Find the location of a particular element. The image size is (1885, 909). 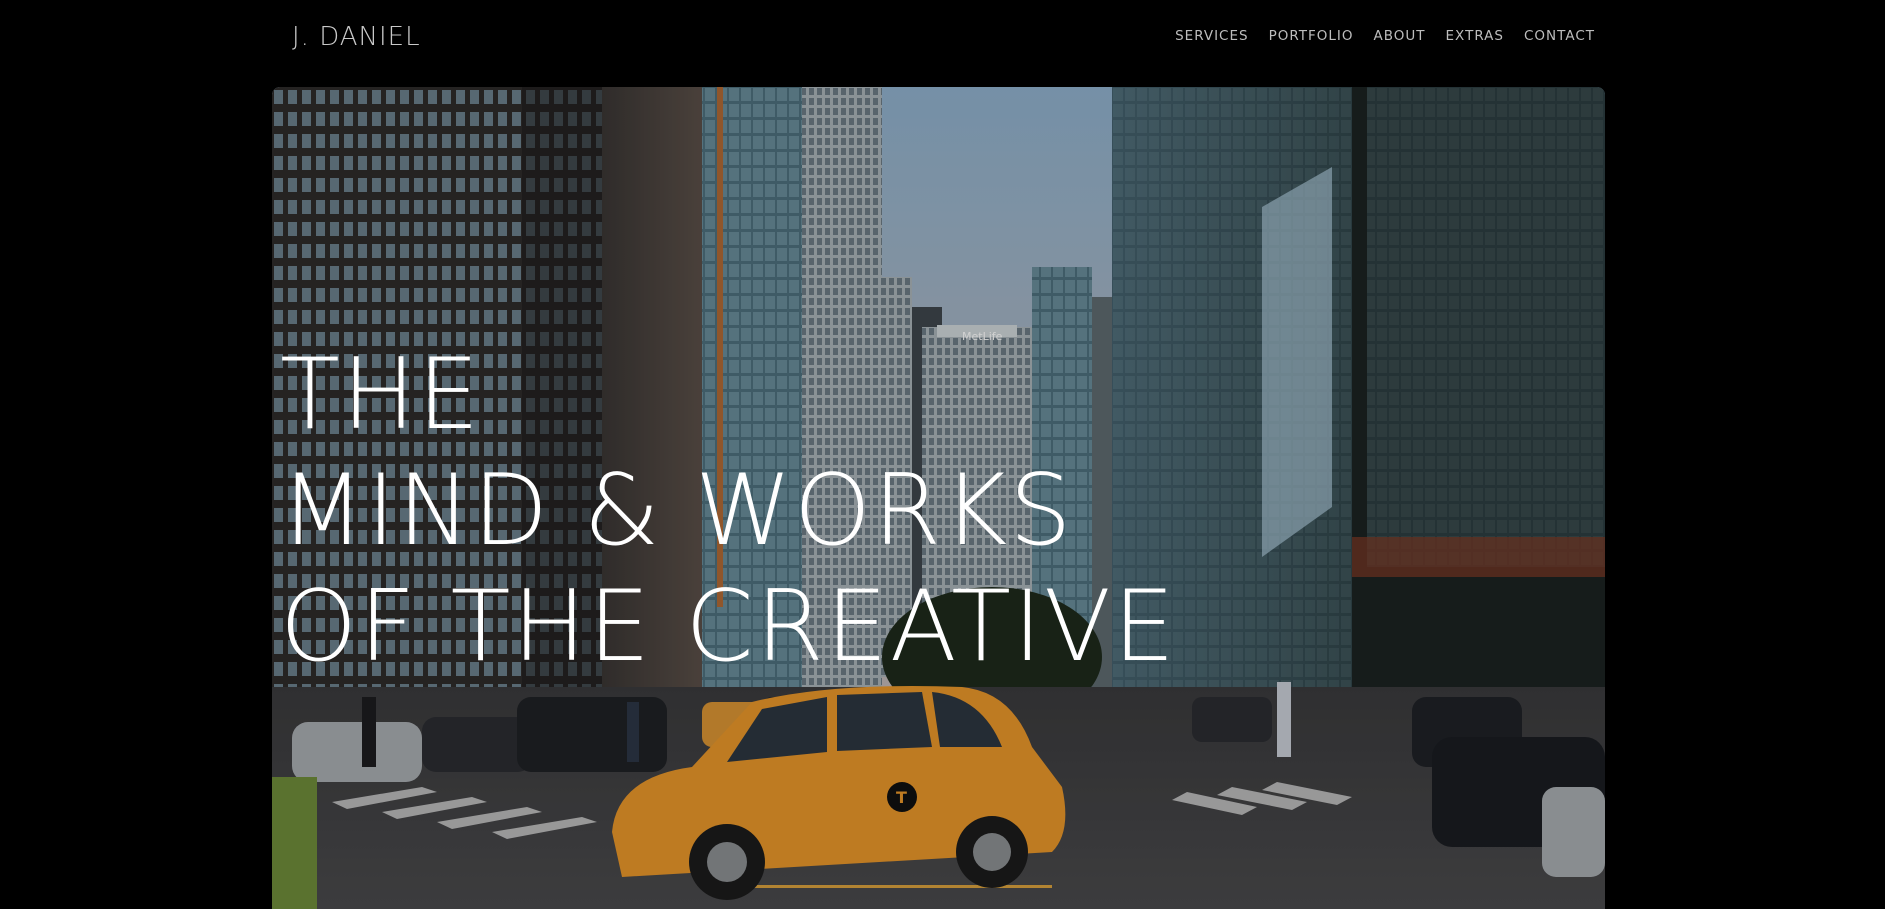

nav-portfolio: PORTFOLIO is located at coordinates (1311, 36).